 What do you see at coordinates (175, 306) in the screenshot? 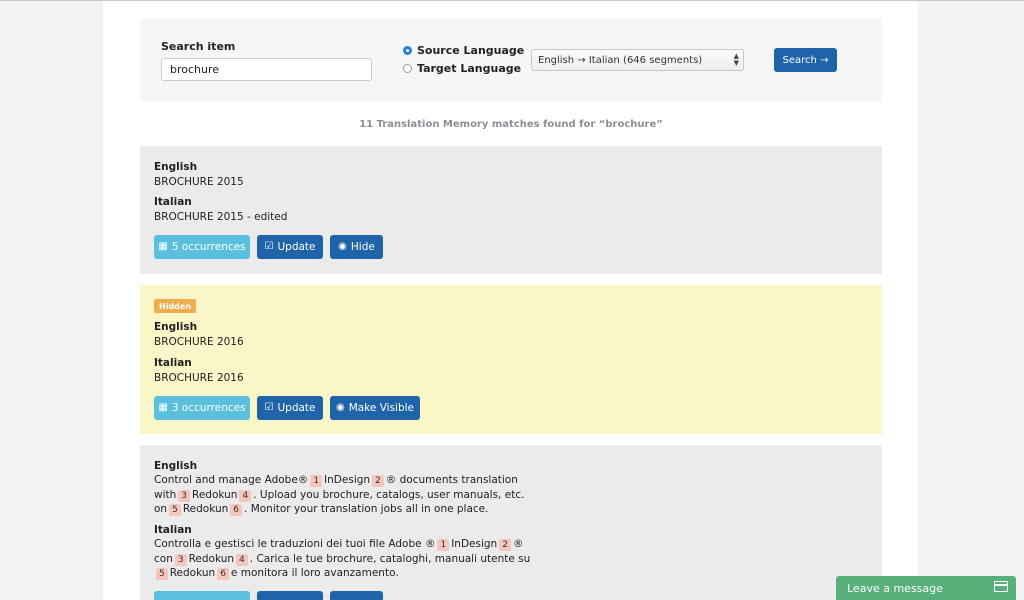
I see `hidden-badge: Hidden` at bounding box center [175, 306].